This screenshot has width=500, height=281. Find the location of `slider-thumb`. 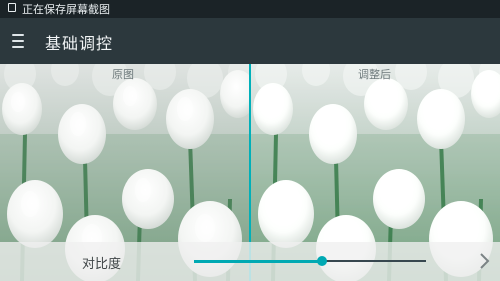

slider-thumb is located at coordinates (321, 261).